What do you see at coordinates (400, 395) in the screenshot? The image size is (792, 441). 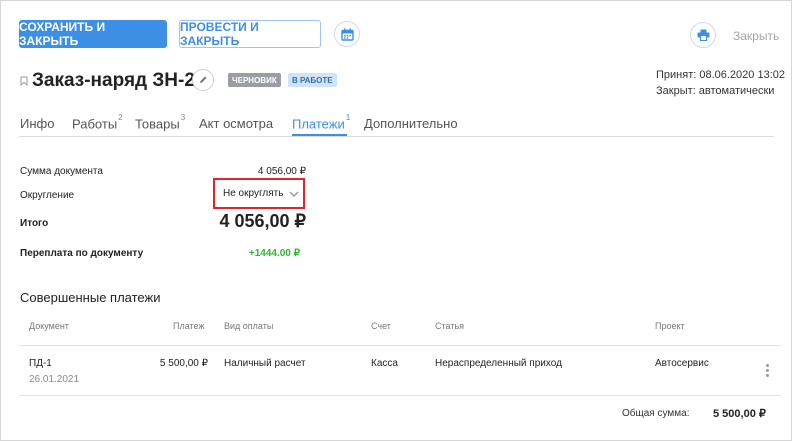 I see `table-footer-divider` at bounding box center [400, 395].